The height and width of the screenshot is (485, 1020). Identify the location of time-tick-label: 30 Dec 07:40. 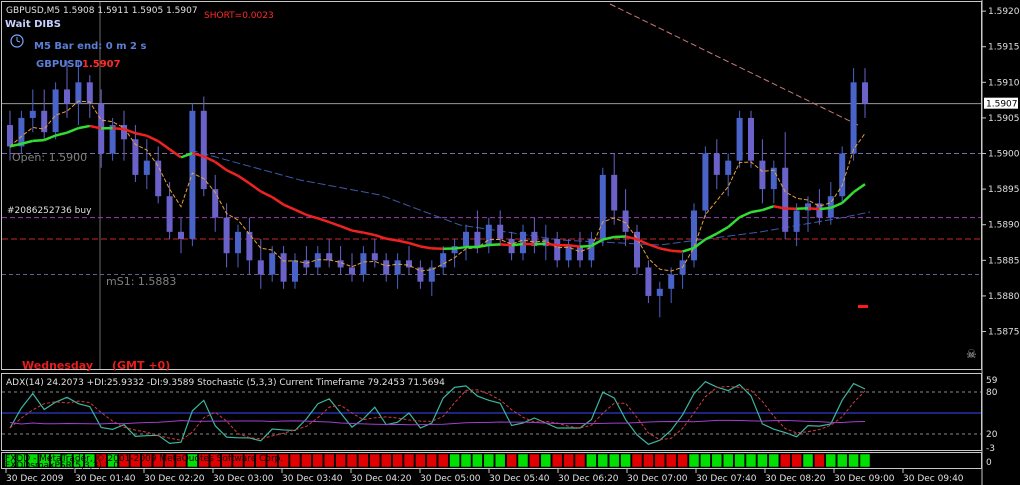
(726, 479).